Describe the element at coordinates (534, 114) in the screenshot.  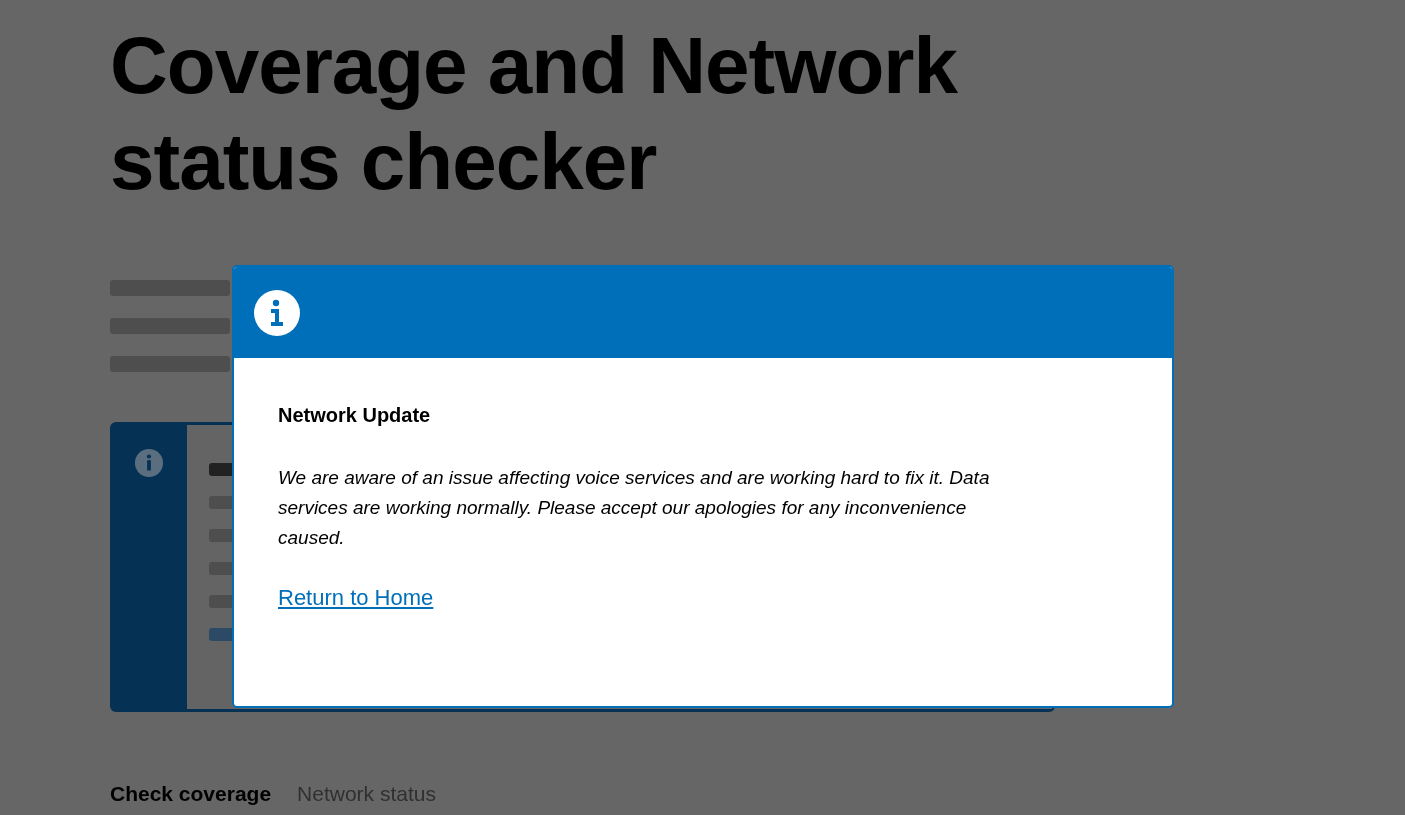
I see `page-heading: Coverage and Network status checker` at that location.